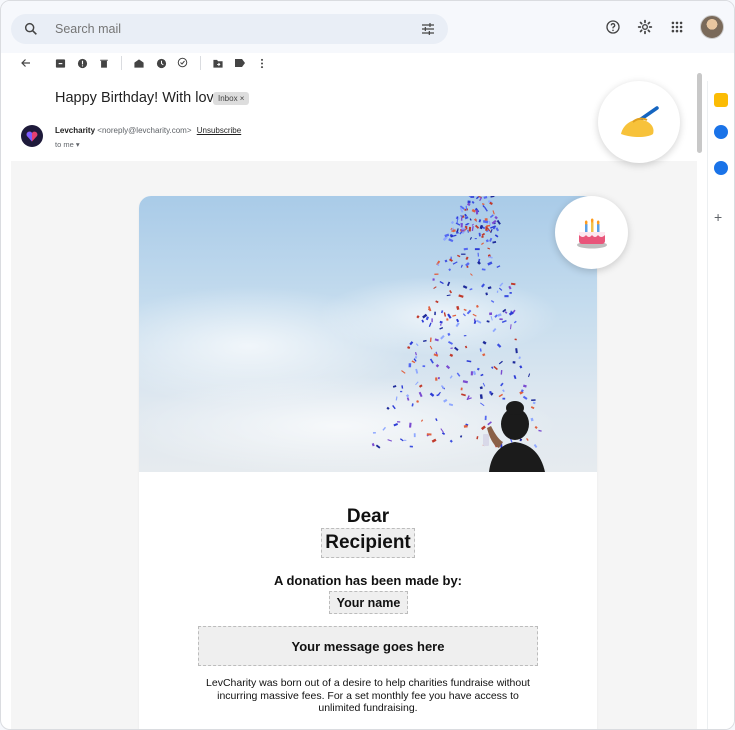  I want to click on writing-hand-icon, so click(640, 121).